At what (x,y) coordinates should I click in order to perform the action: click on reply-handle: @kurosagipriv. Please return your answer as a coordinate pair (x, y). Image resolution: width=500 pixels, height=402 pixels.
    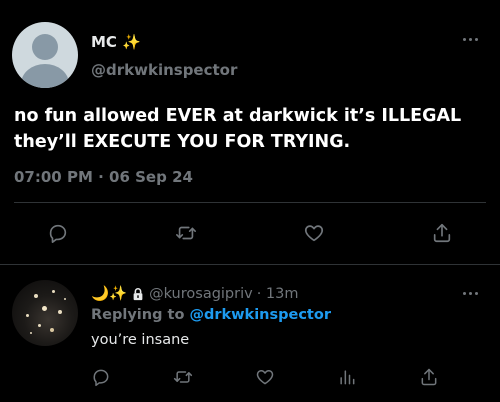
    Looking at the image, I should click on (201, 294).